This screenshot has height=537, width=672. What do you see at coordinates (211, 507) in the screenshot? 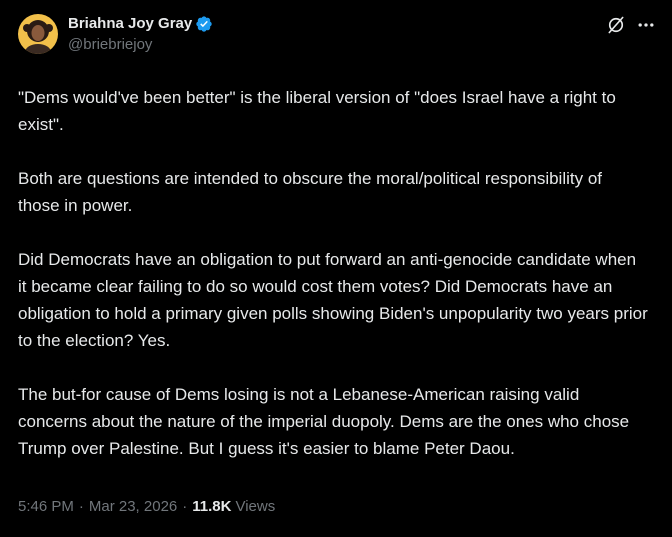
I see `views-count: 11.8K` at bounding box center [211, 507].